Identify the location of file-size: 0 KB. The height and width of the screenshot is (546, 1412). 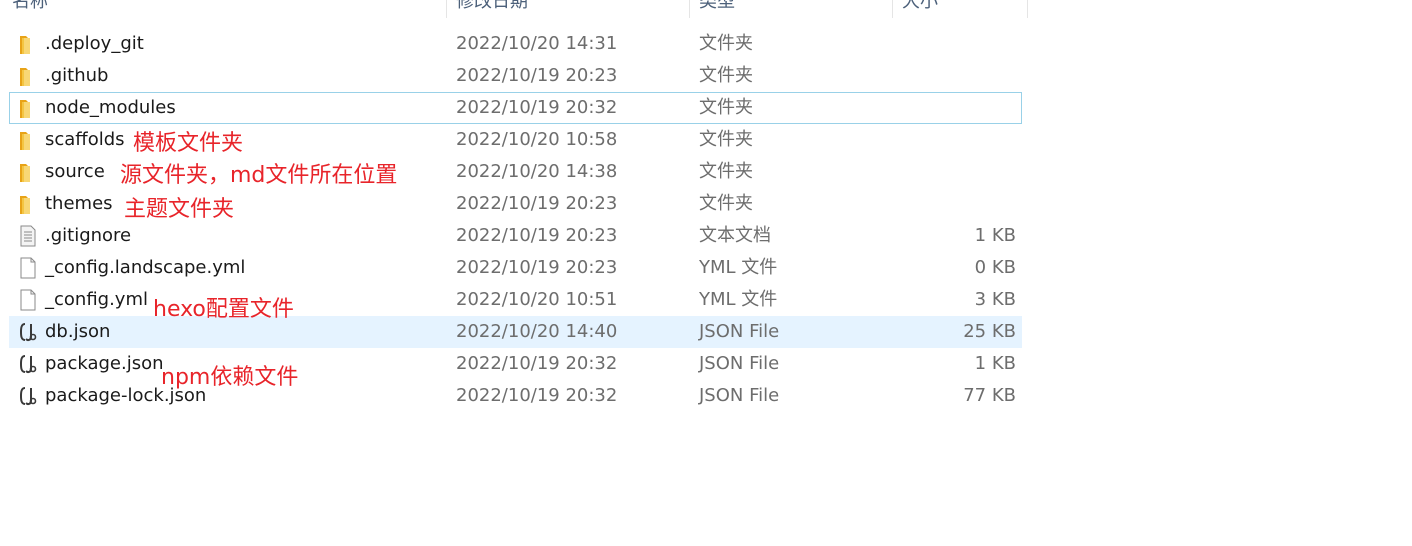
(995, 267).